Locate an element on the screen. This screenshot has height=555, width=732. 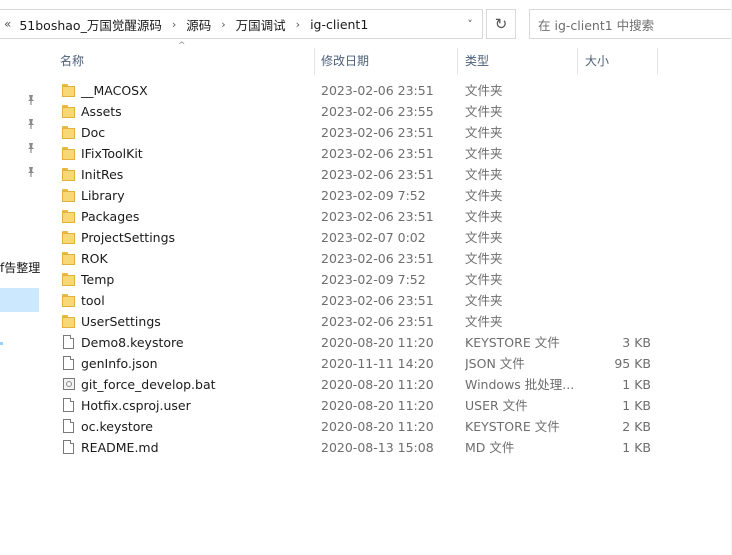
file-row: README.md 2020-08-13 15:08 MD 文件 1 KB is located at coordinates (362, 447).